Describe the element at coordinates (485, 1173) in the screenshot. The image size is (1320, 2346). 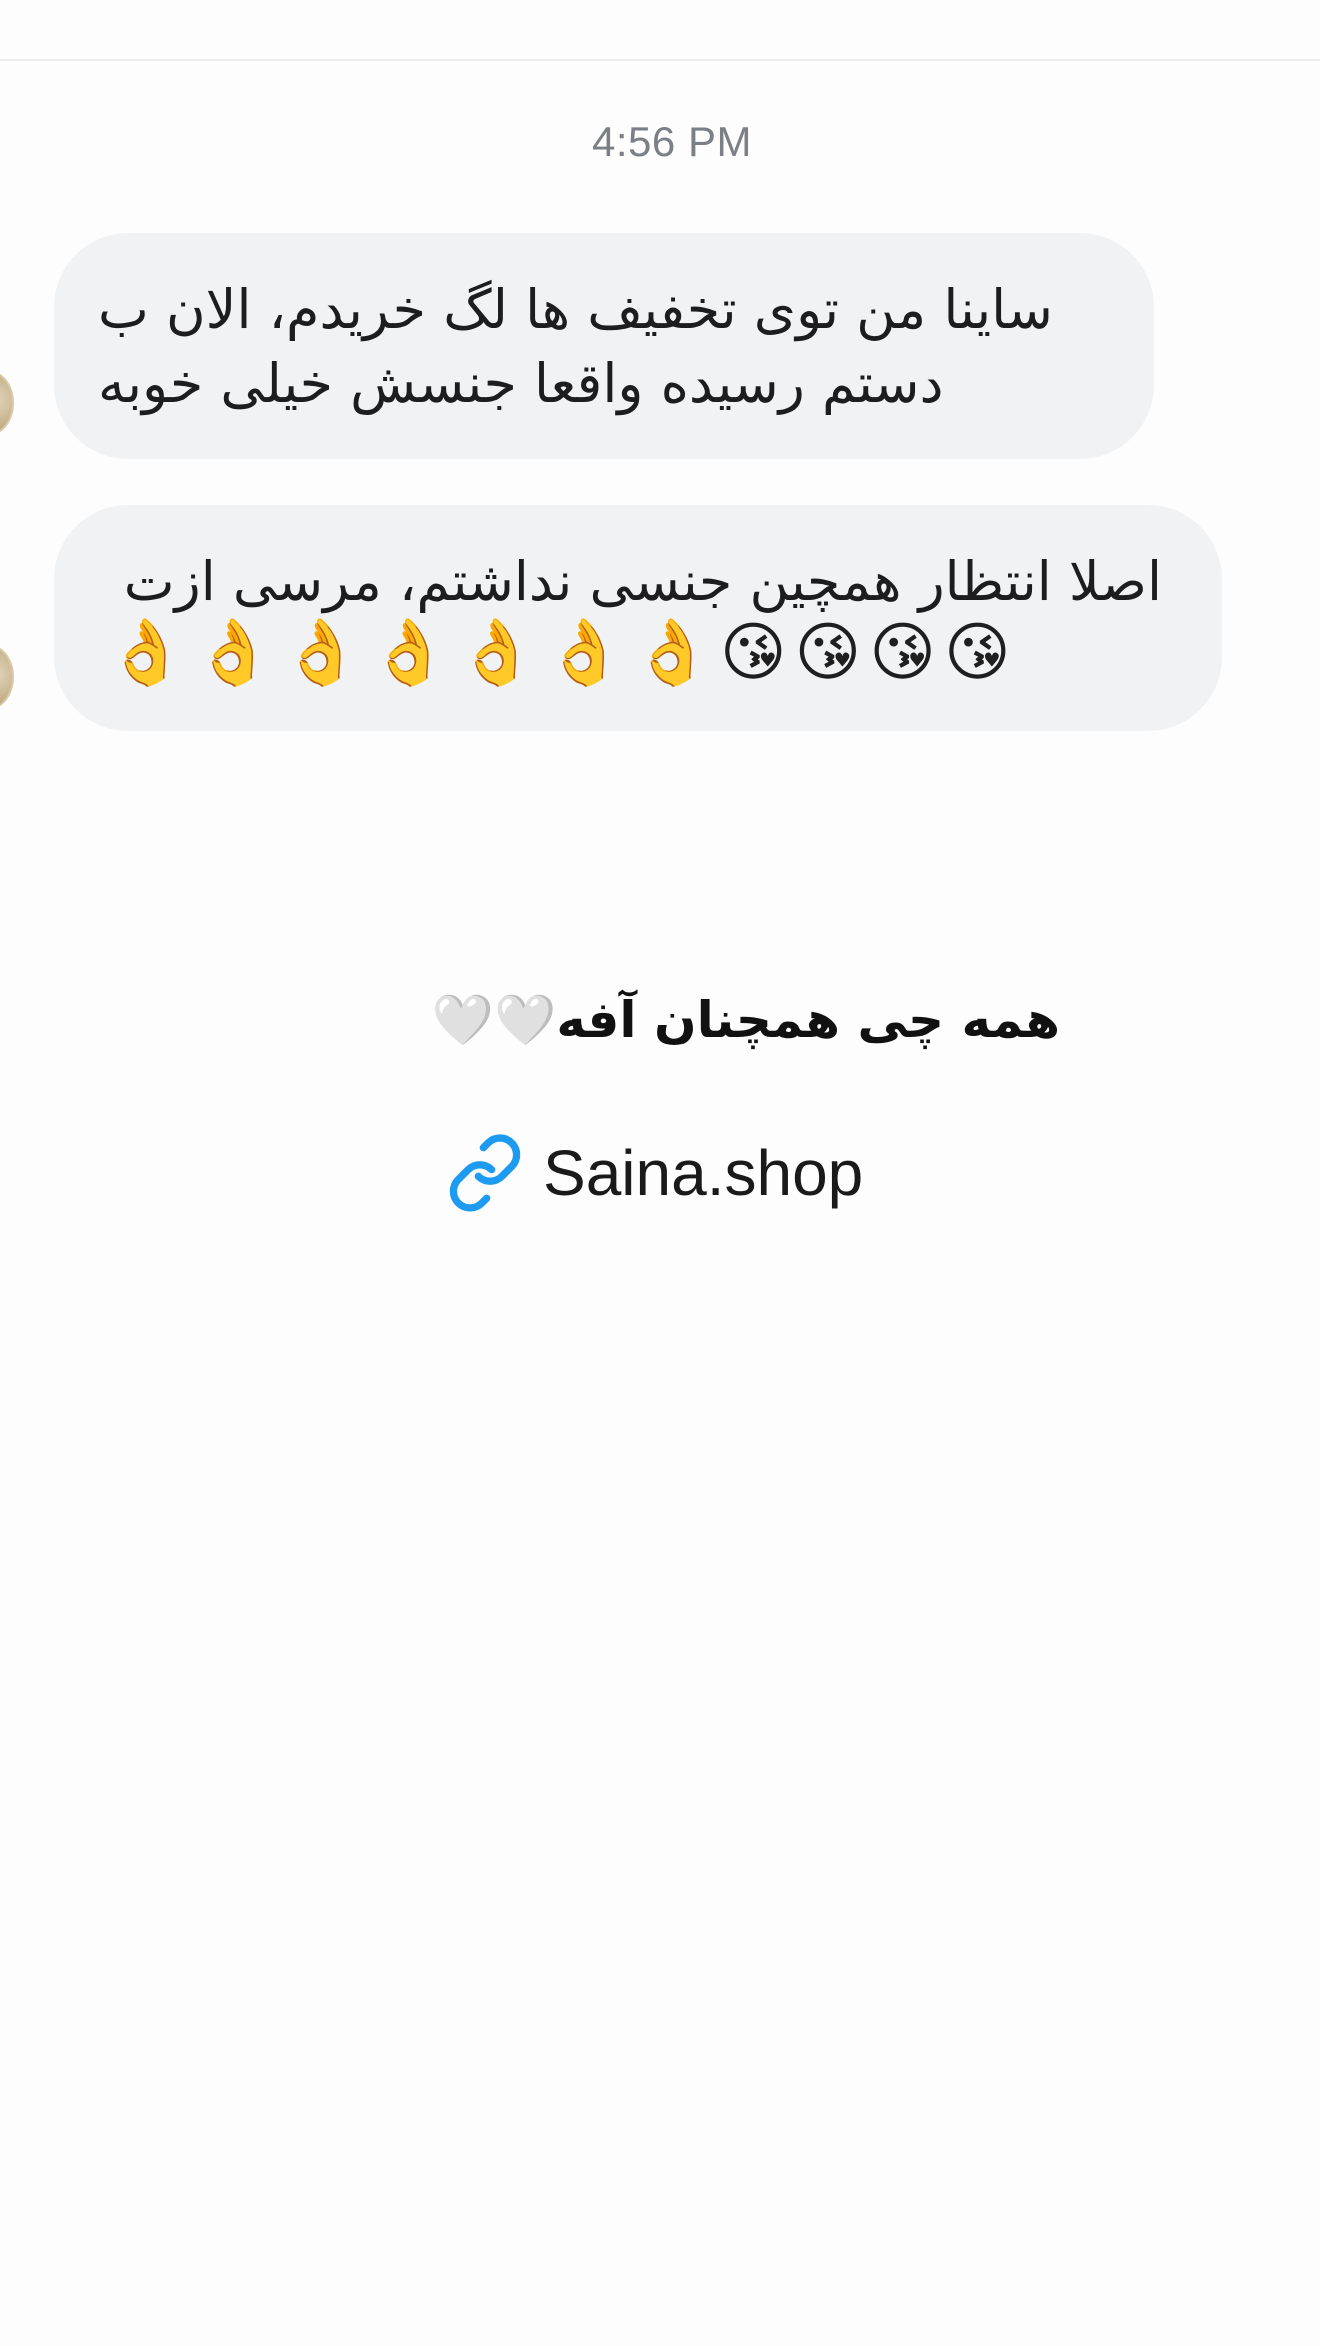
I see `link-icon` at that location.